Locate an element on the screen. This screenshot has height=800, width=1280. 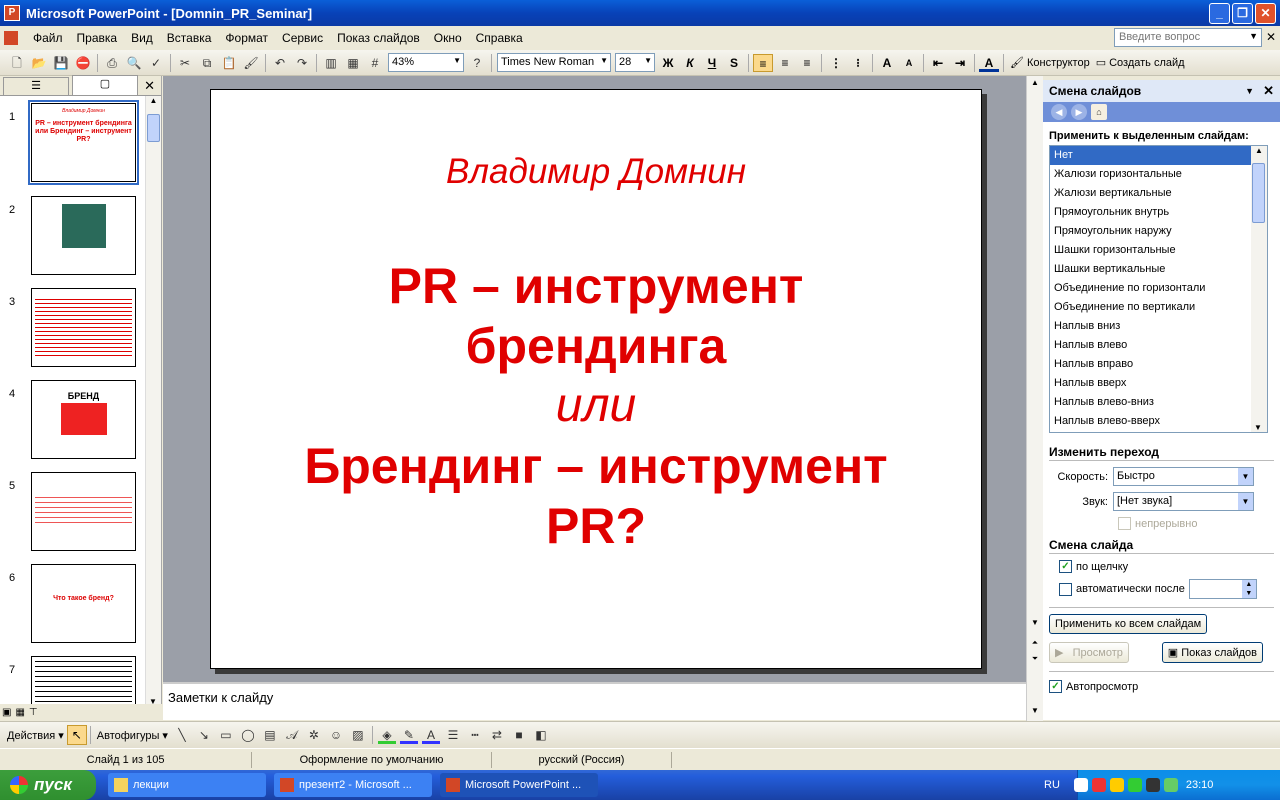
loop-checkbox is located at coordinates (1124, 523).